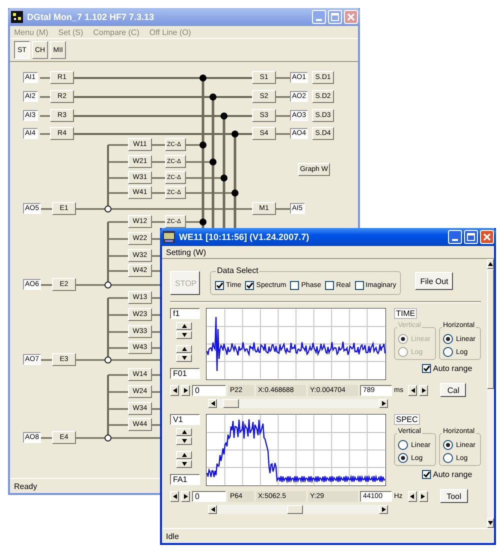  Describe the element at coordinates (185, 479) in the screenshot. I see `range-field: FA1` at that location.